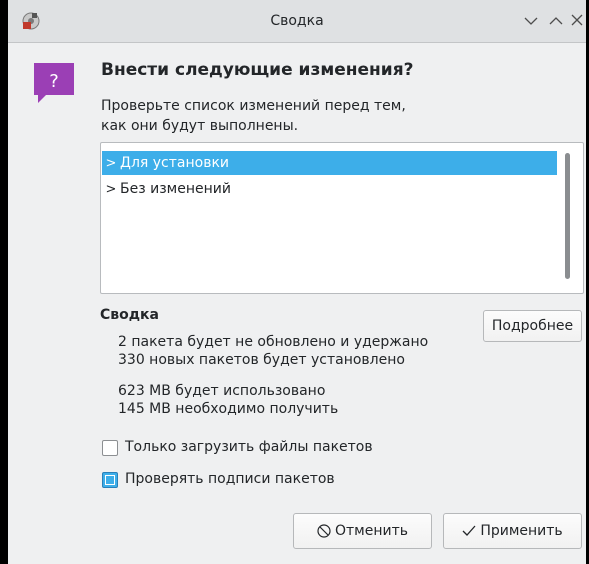 The image size is (589, 564). Describe the element at coordinates (329, 163) in the screenshot. I see `tree-item-to-install: > Для установки` at that location.